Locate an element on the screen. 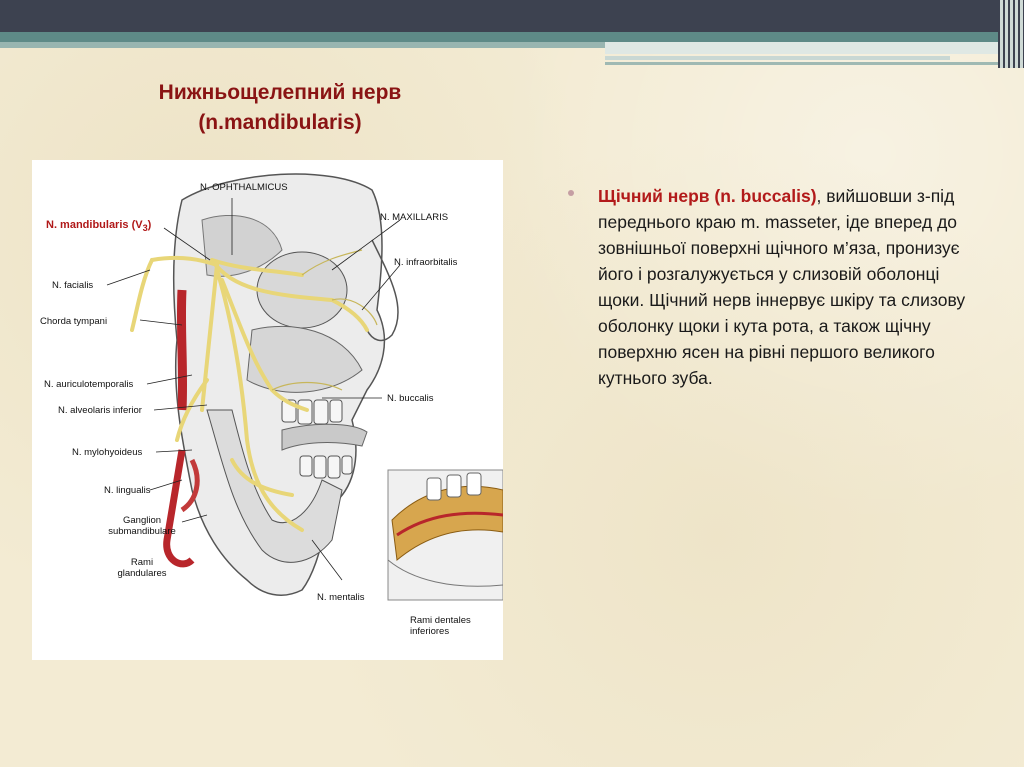  label-ganglion-line-1: Ganglion is located at coordinates (142, 520).